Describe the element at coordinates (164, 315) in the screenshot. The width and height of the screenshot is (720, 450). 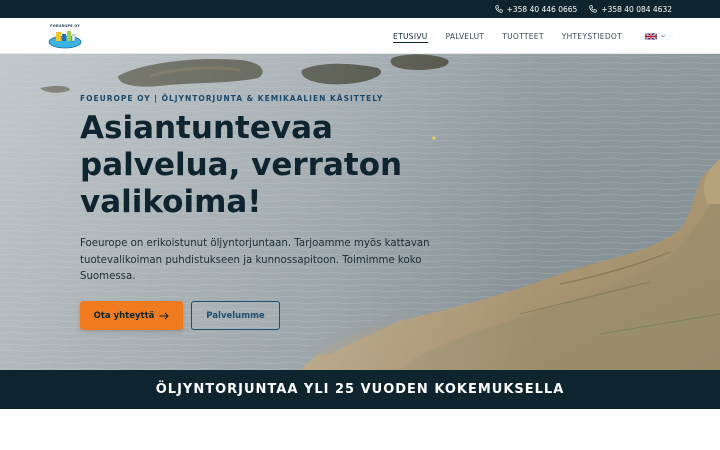
I see `arrow-right-icon` at that location.